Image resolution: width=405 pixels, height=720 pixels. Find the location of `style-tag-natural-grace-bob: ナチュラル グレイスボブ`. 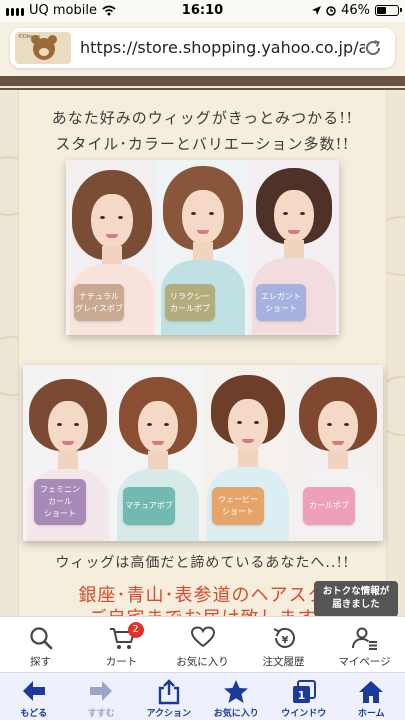

style-tag-natural-grace-bob: ナチュラル グレイスボブ is located at coordinates (99, 302).